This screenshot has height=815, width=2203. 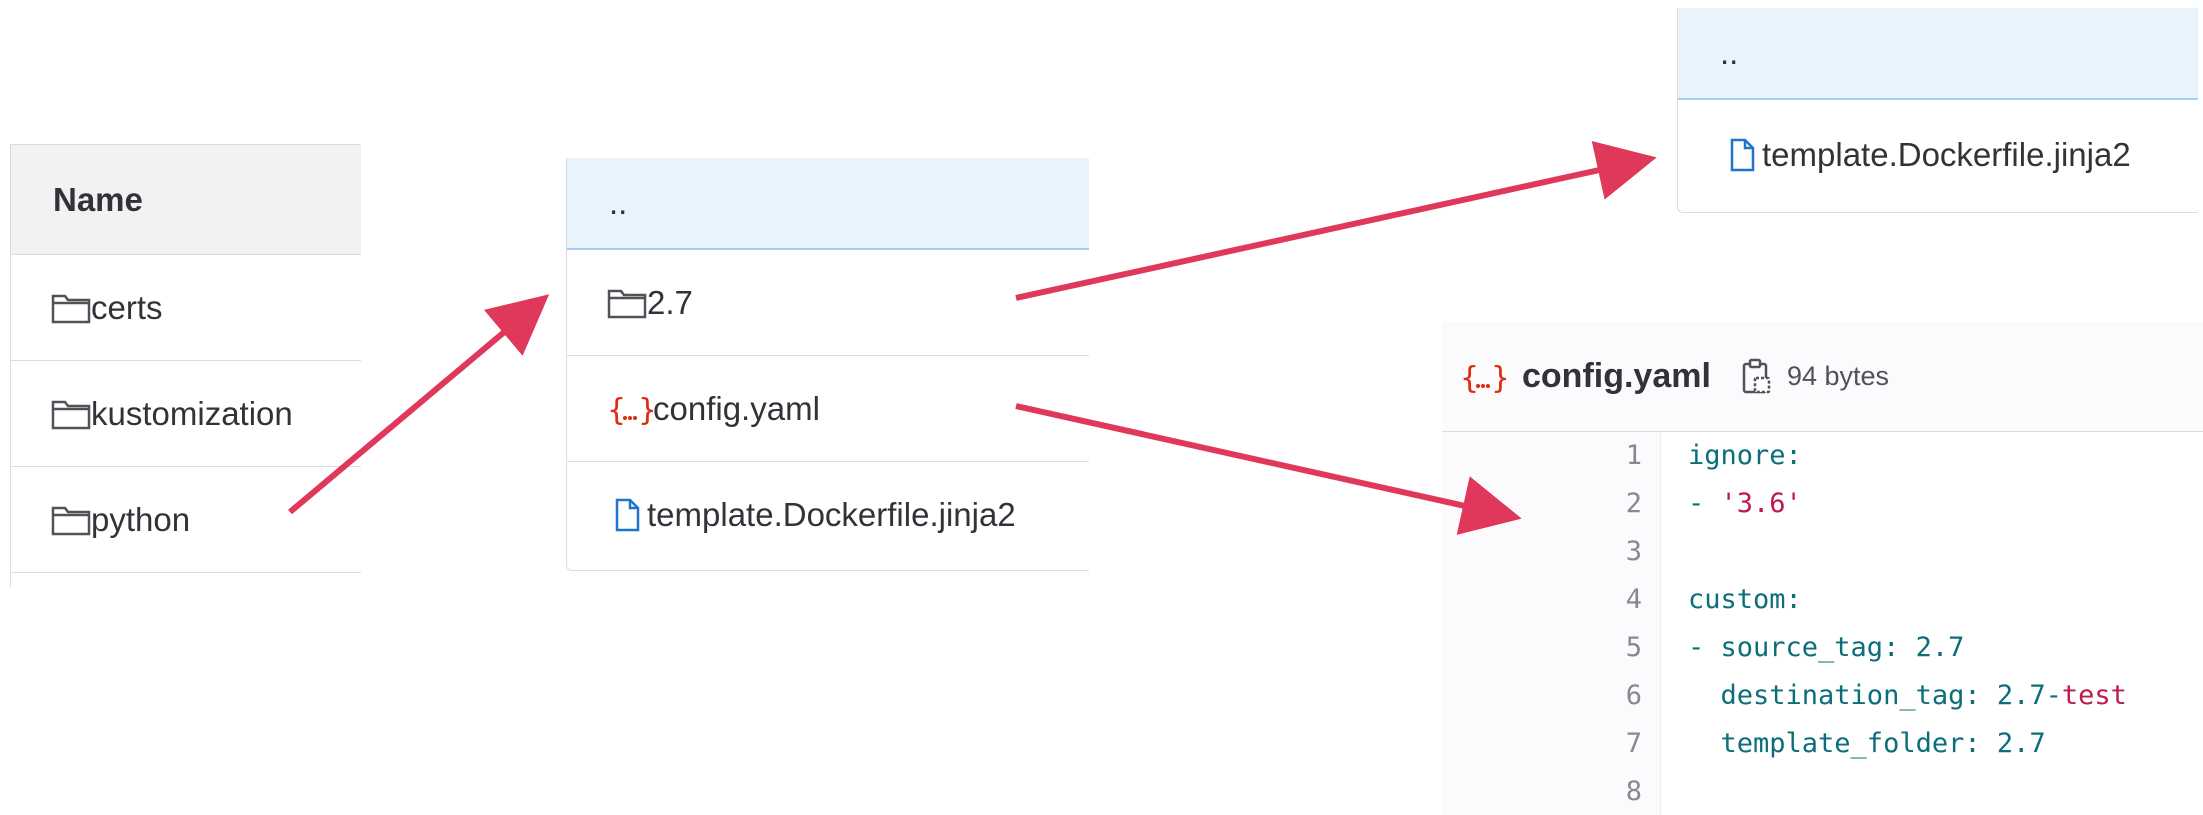 What do you see at coordinates (1542, 791) in the screenshot?
I see `line-number: 8` at bounding box center [1542, 791].